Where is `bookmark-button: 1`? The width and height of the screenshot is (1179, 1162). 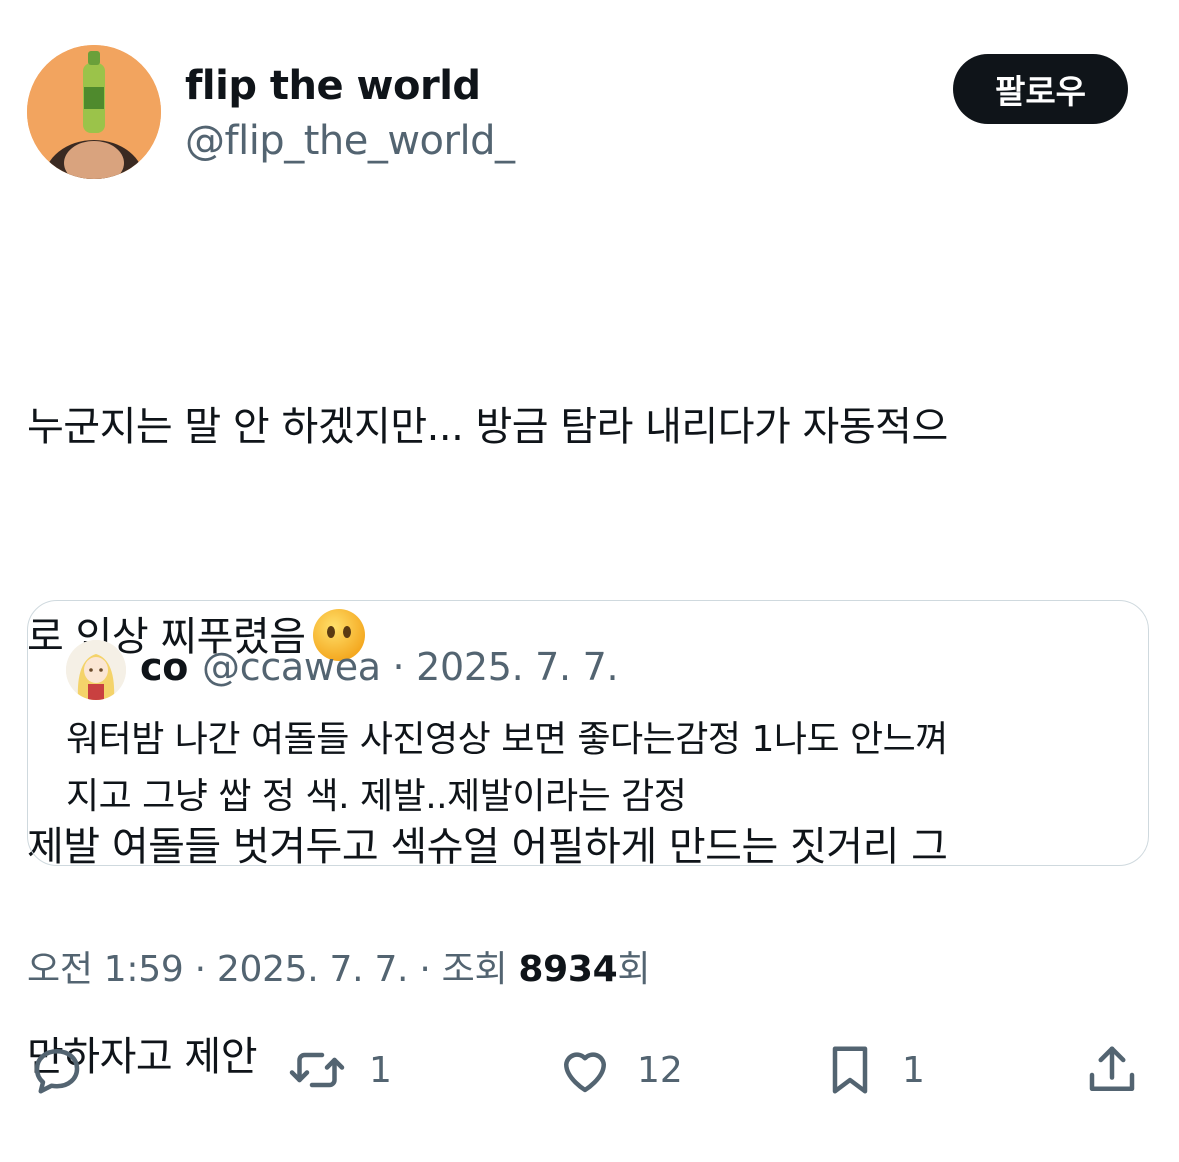
bookmark-button: 1 is located at coordinates (872, 1070).